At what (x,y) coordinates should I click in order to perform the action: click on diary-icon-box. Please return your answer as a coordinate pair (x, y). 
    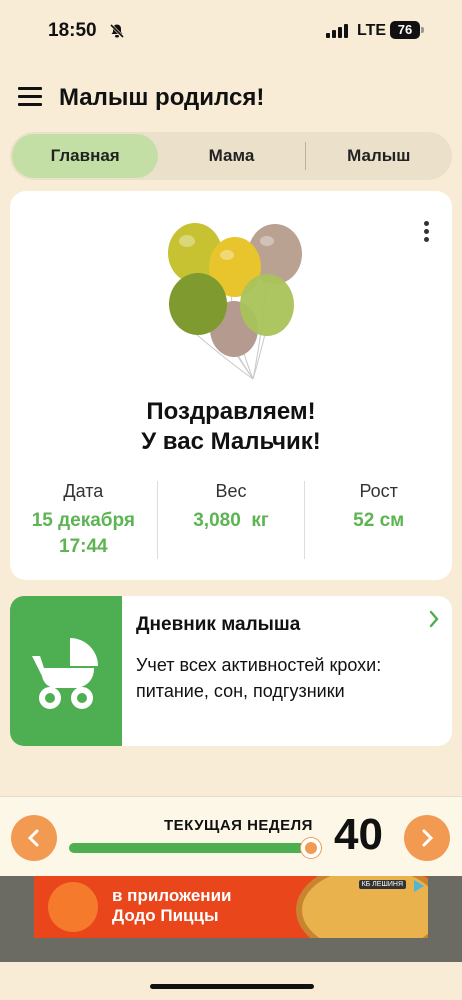
    Looking at the image, I should click on (66, 671).